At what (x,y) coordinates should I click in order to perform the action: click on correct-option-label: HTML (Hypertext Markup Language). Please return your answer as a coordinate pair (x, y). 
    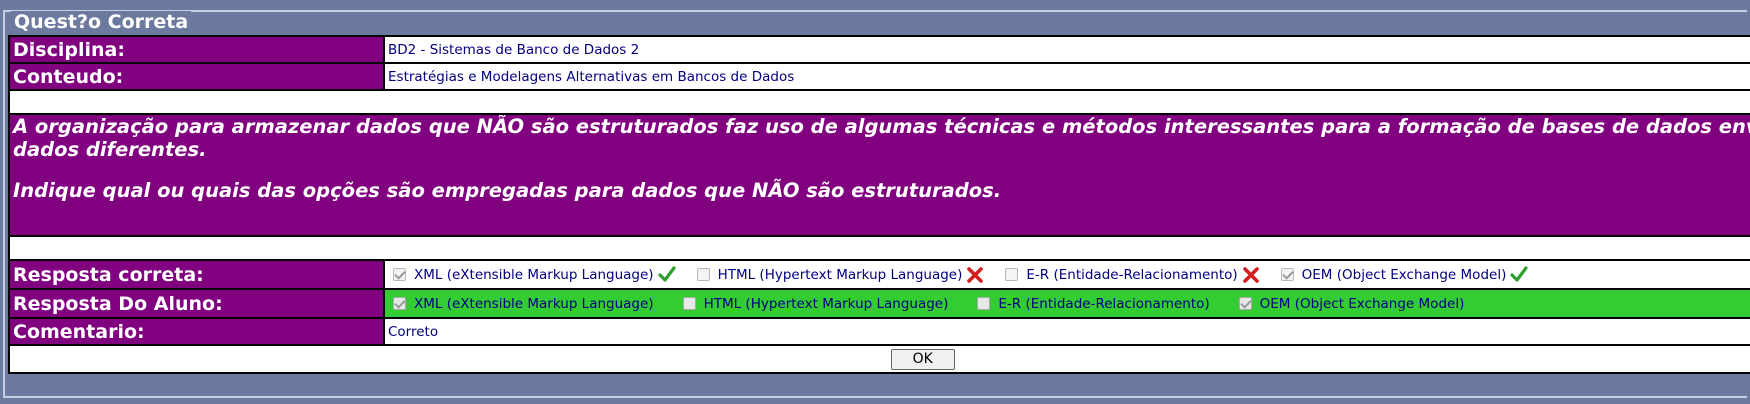
    Looking at the image, I should click on (840, 274).